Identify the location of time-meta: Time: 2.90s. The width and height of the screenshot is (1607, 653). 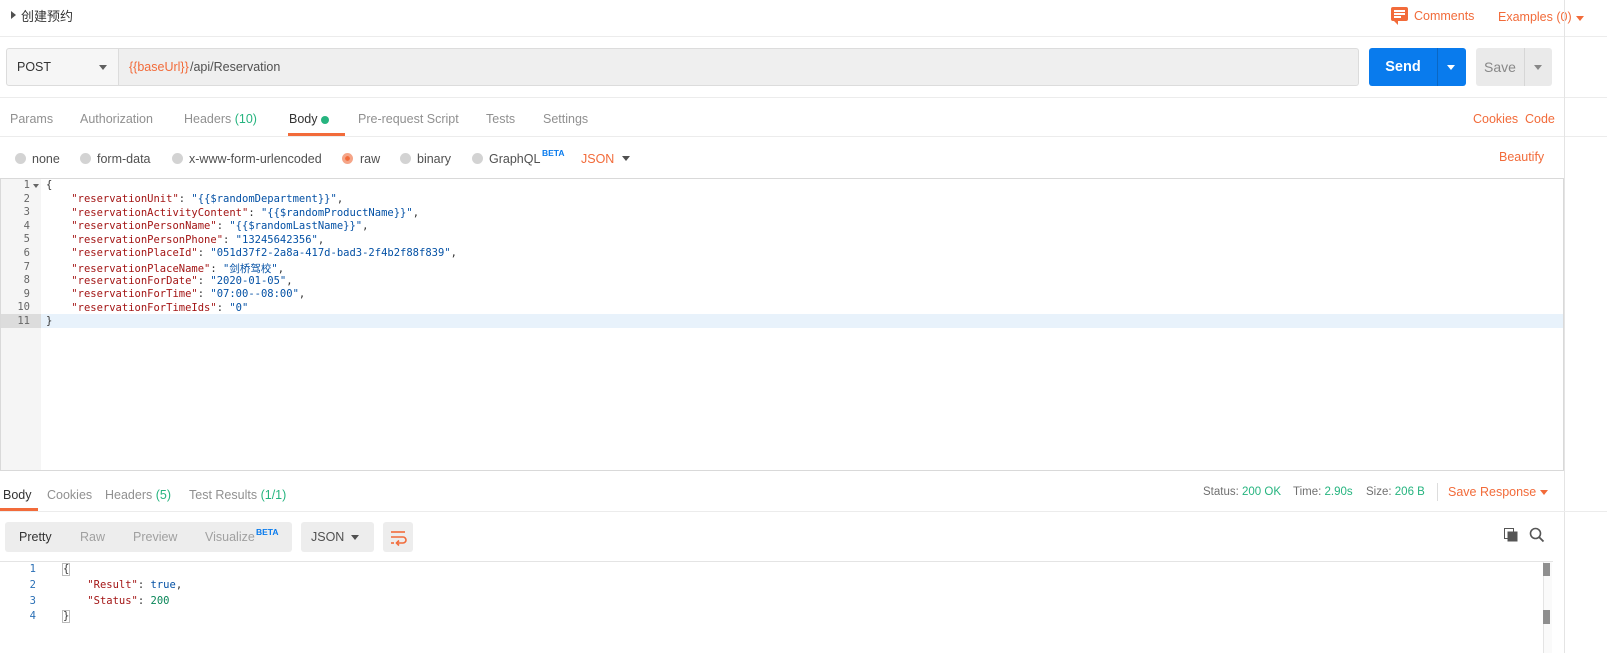
(1323, 492).